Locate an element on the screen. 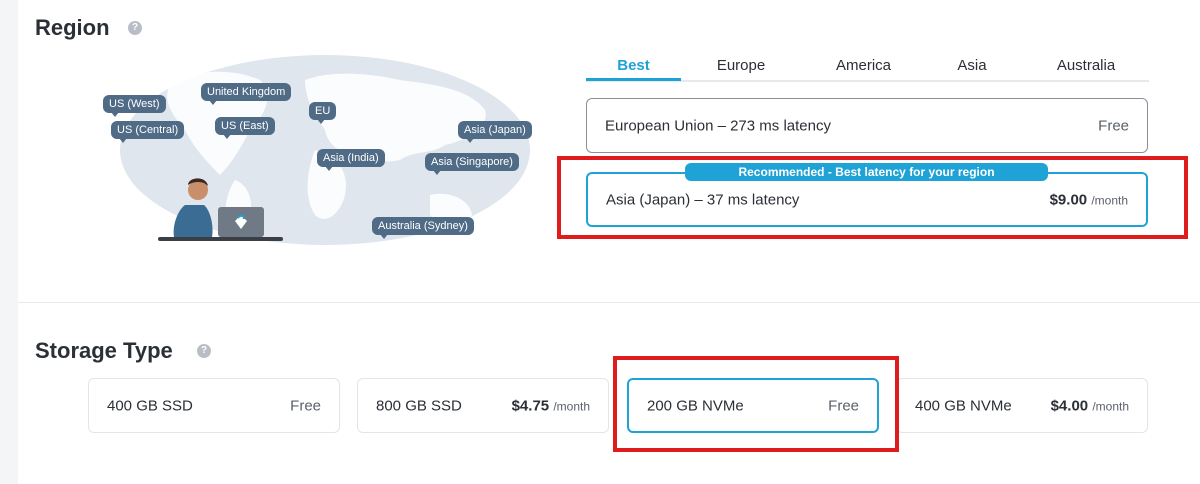  region-option-label: European Union – 273 ms latency is located at coordinates (718, 125).